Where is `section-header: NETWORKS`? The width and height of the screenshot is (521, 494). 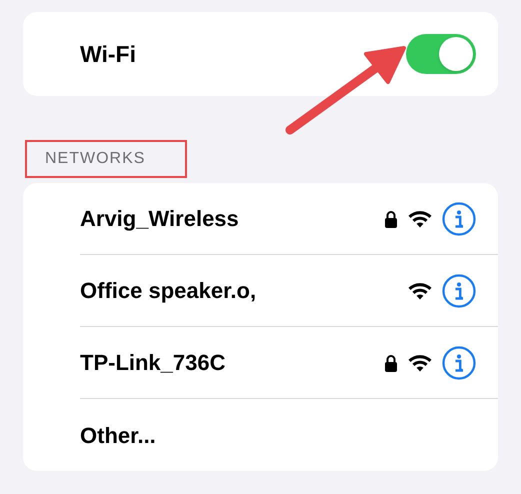 section-header: NETWORKS is located at coordinates (95, 159).